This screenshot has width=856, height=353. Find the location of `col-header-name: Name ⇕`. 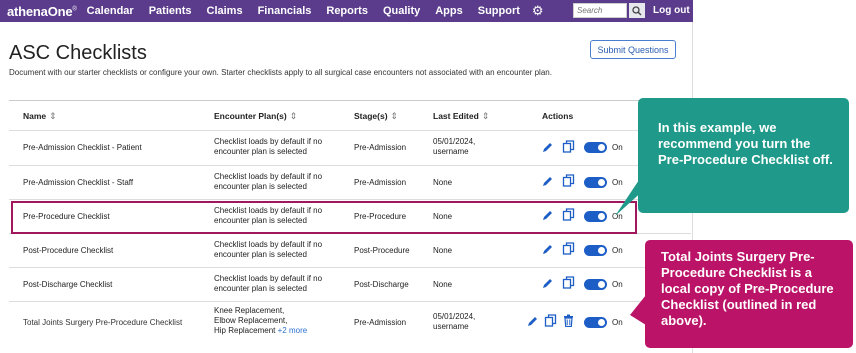

col-header-name: Name ⇕ is located at coordinates (40, 116).